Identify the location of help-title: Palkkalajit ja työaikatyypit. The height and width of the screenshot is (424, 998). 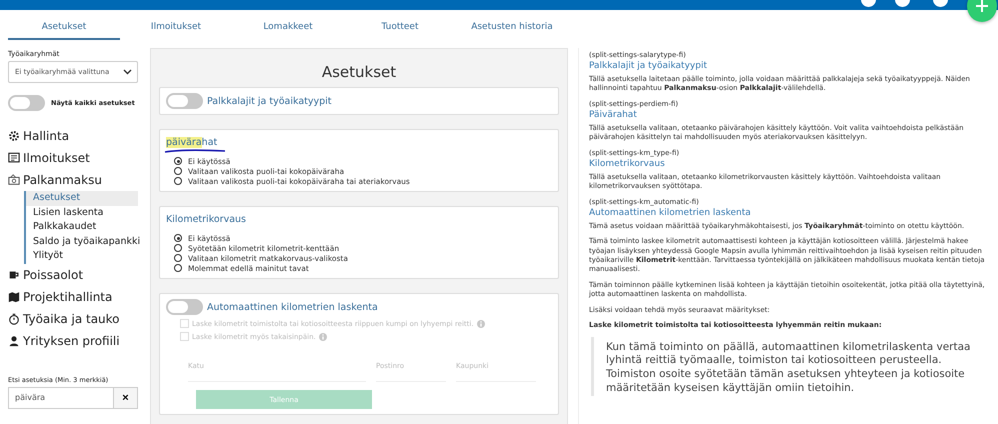
(648, 66).